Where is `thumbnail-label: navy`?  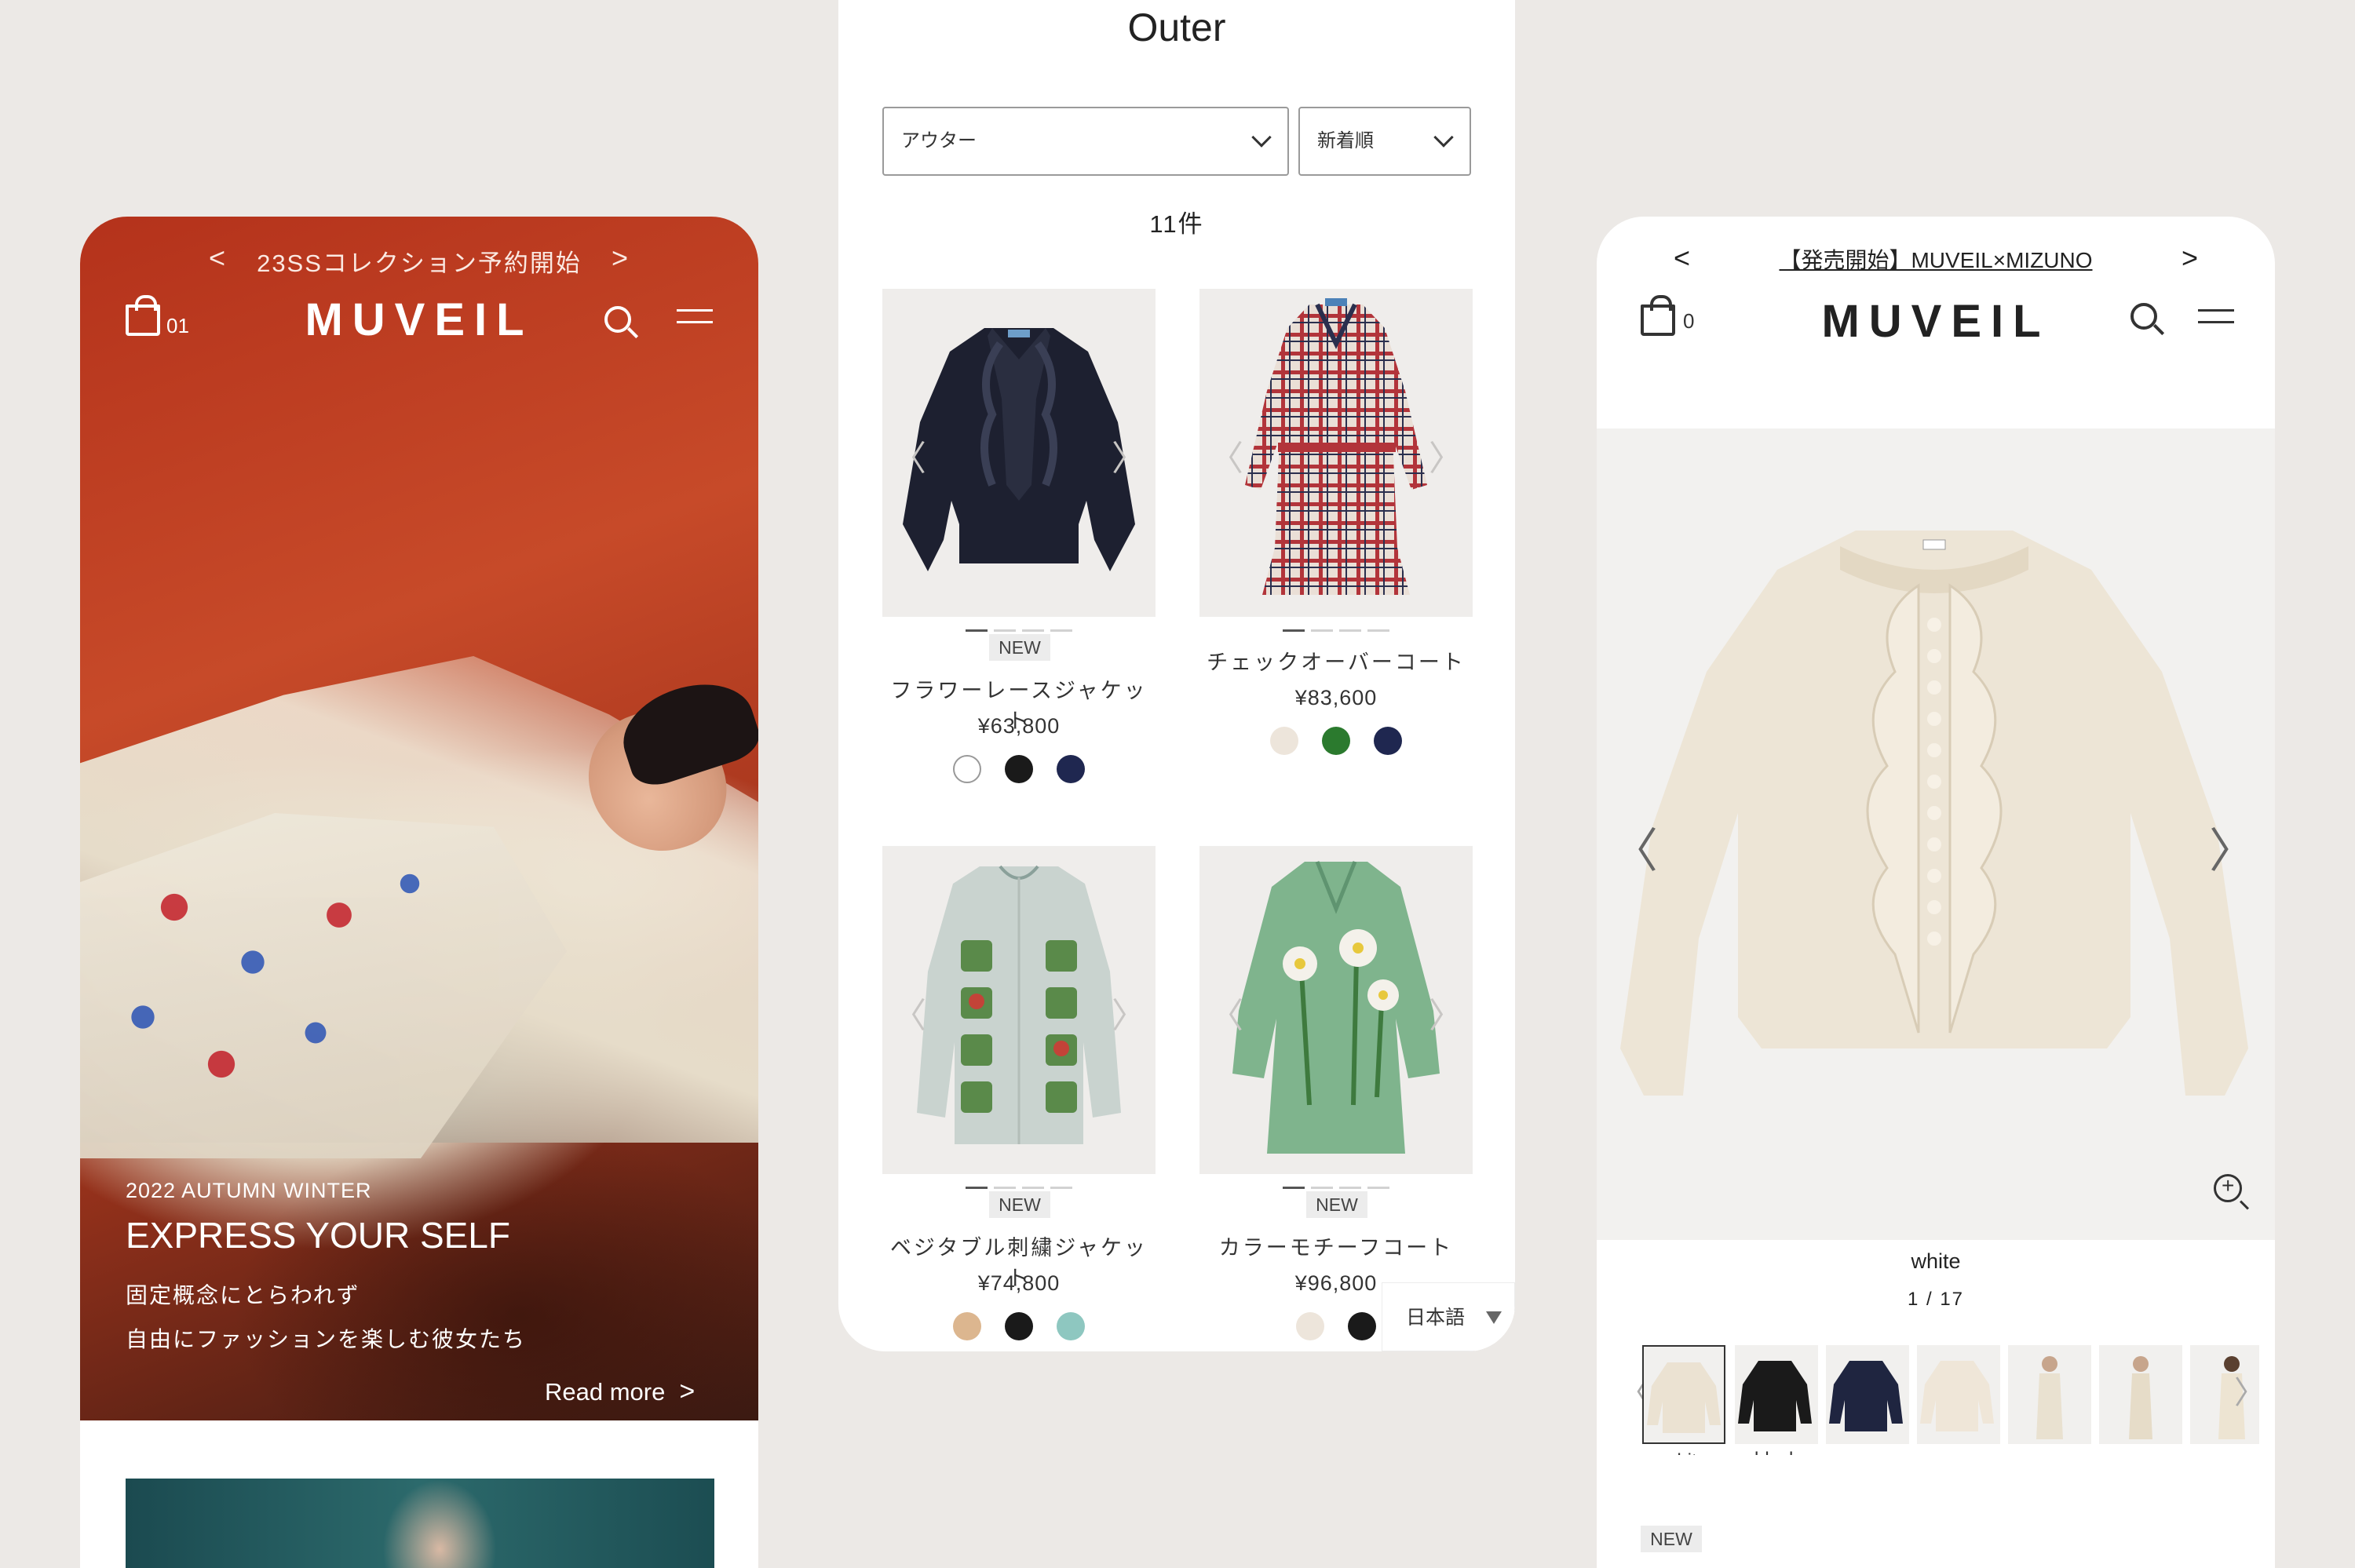
thumbnail-label: navy is located at coordinates (1867, 1452).